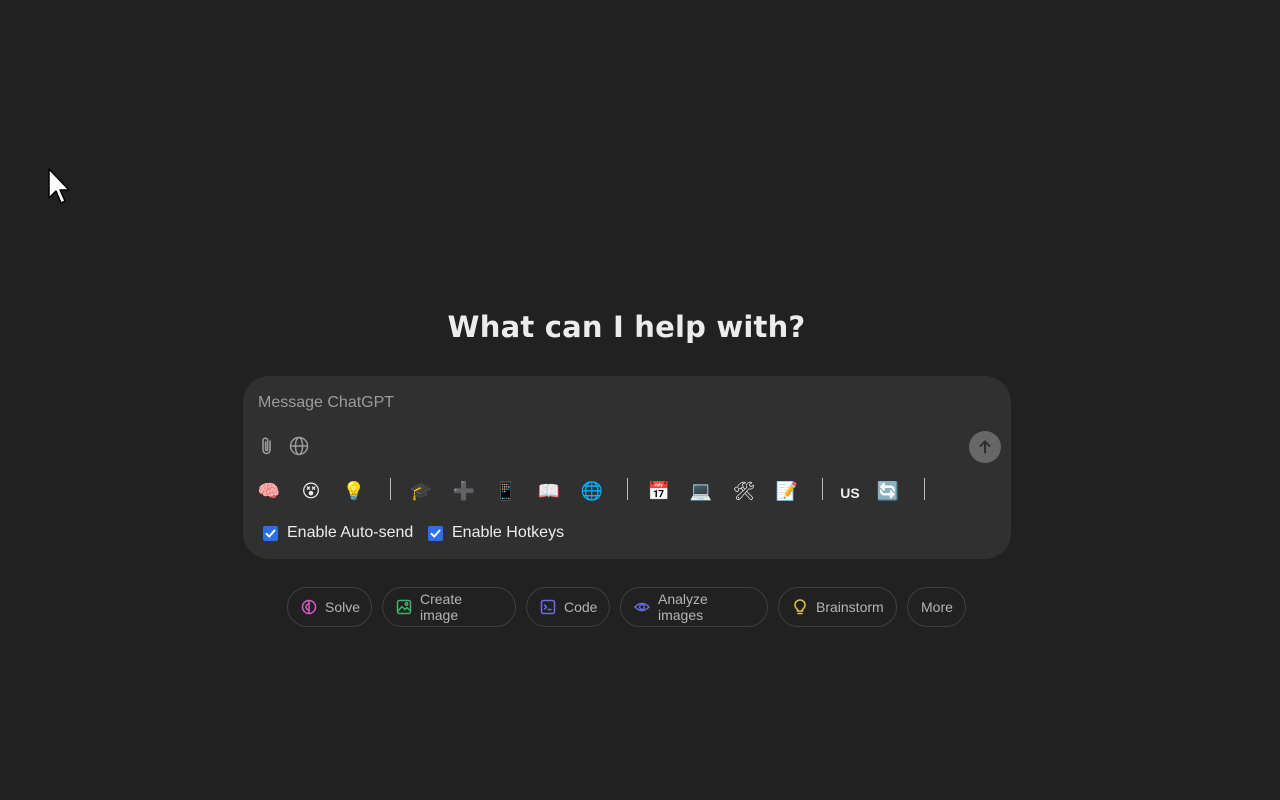 This screenshot has height=800, width=1280. I want to click on refresh-emoji-button: 🔄, so click(888, 491).